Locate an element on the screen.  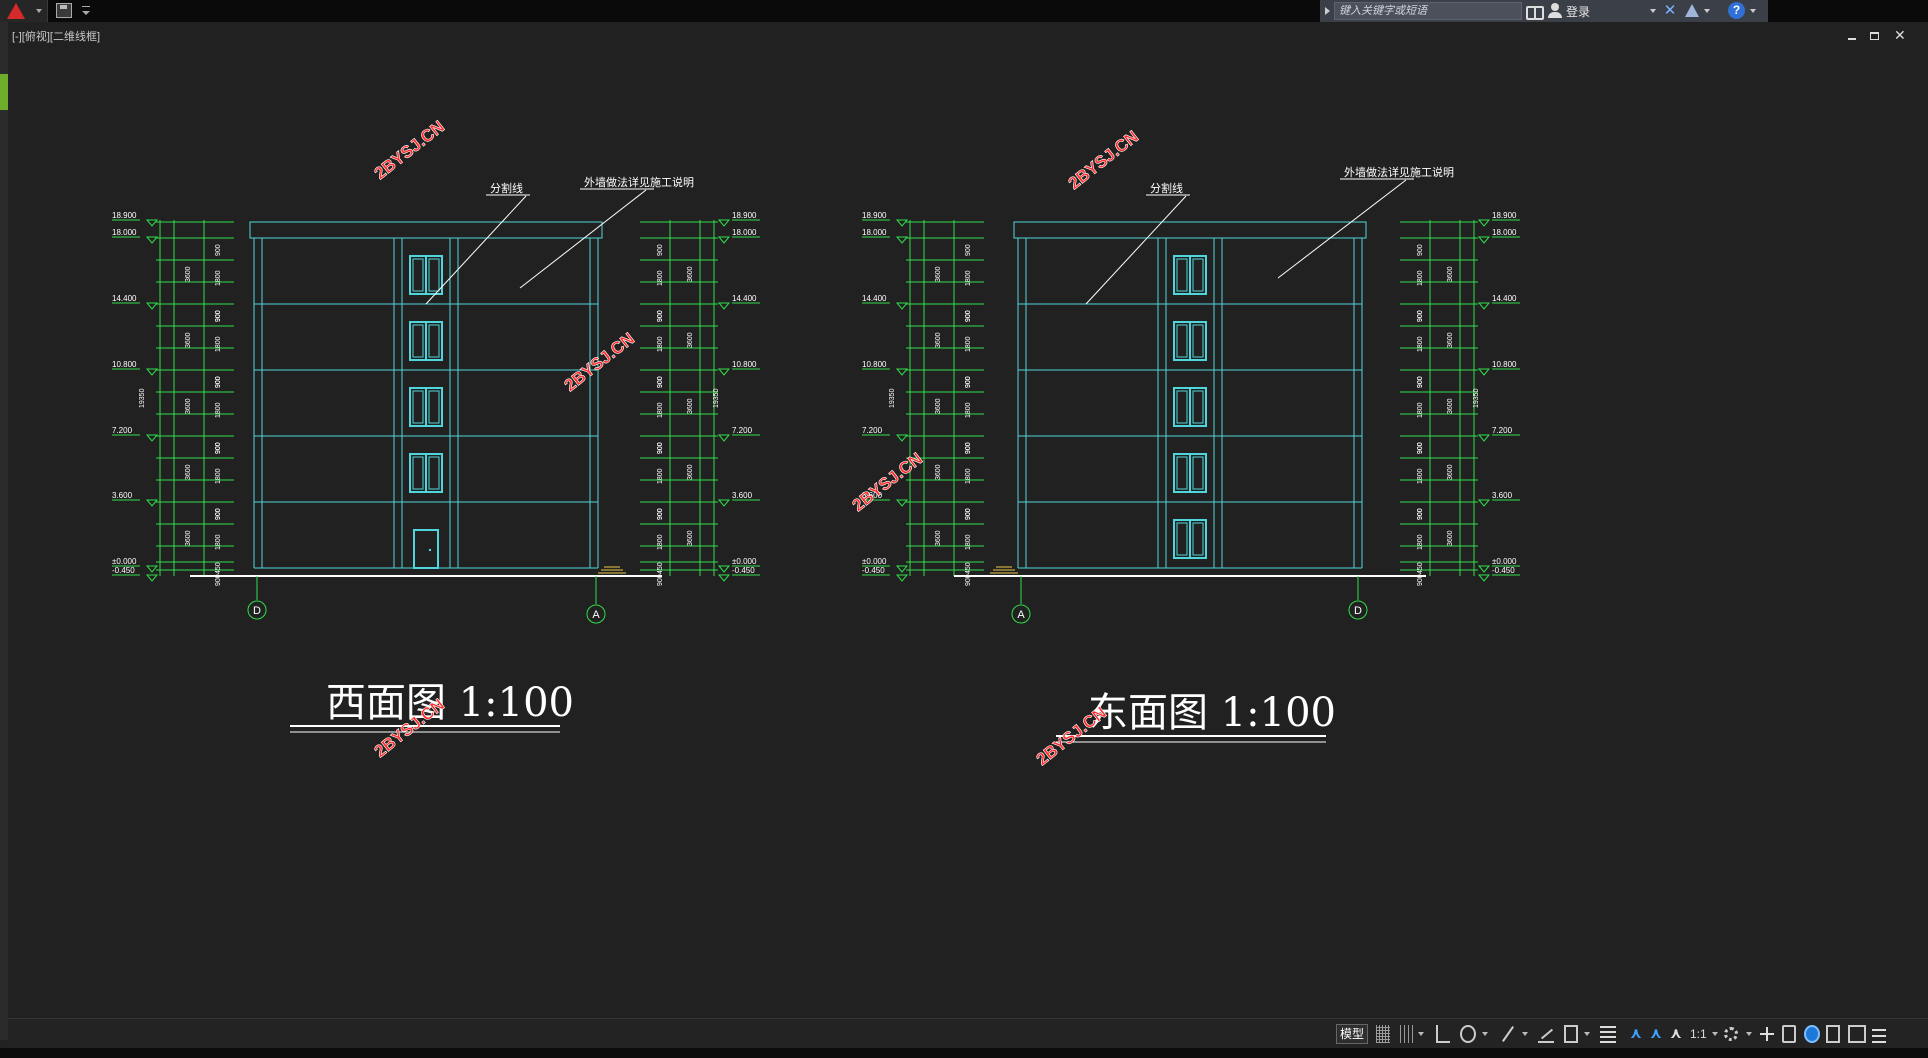
annotation-scale-icon: ⋏ is located at coordinates (1636, 1034).